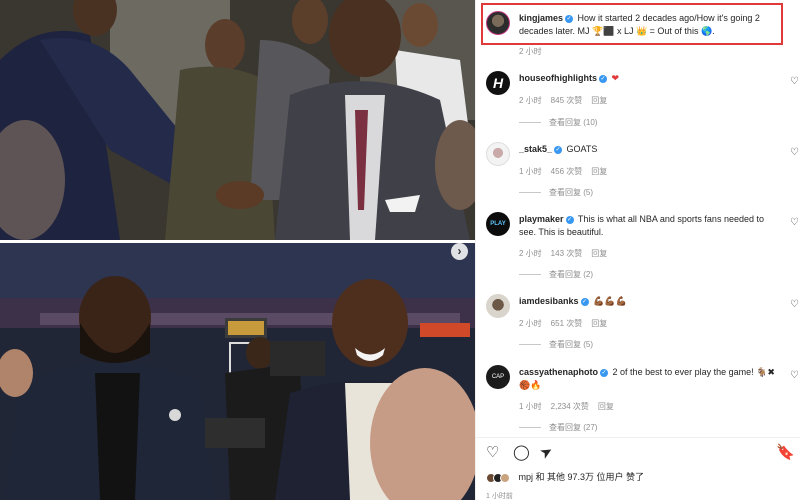  Describe the element at coordinates (499, 496) in the screenshot. I see `post-time: 1 小时前` at that location.